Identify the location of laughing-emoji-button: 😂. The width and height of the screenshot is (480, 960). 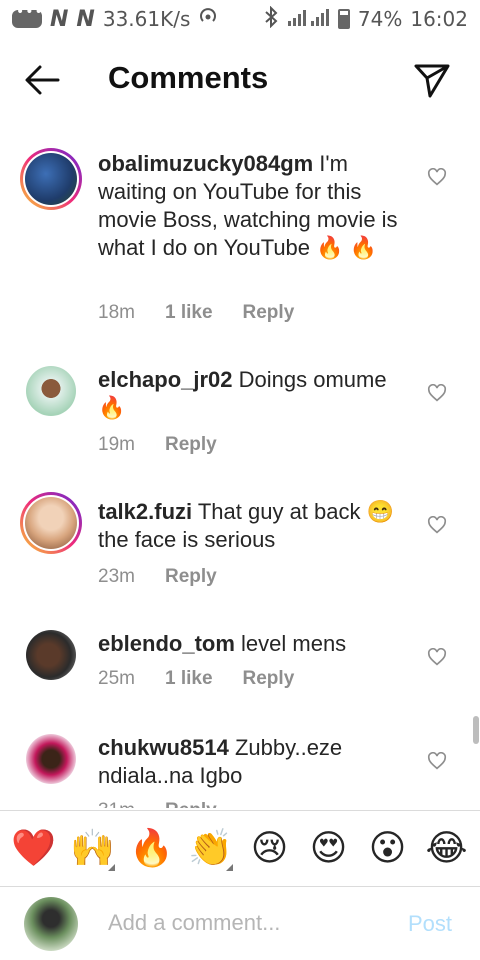
(447, 848).